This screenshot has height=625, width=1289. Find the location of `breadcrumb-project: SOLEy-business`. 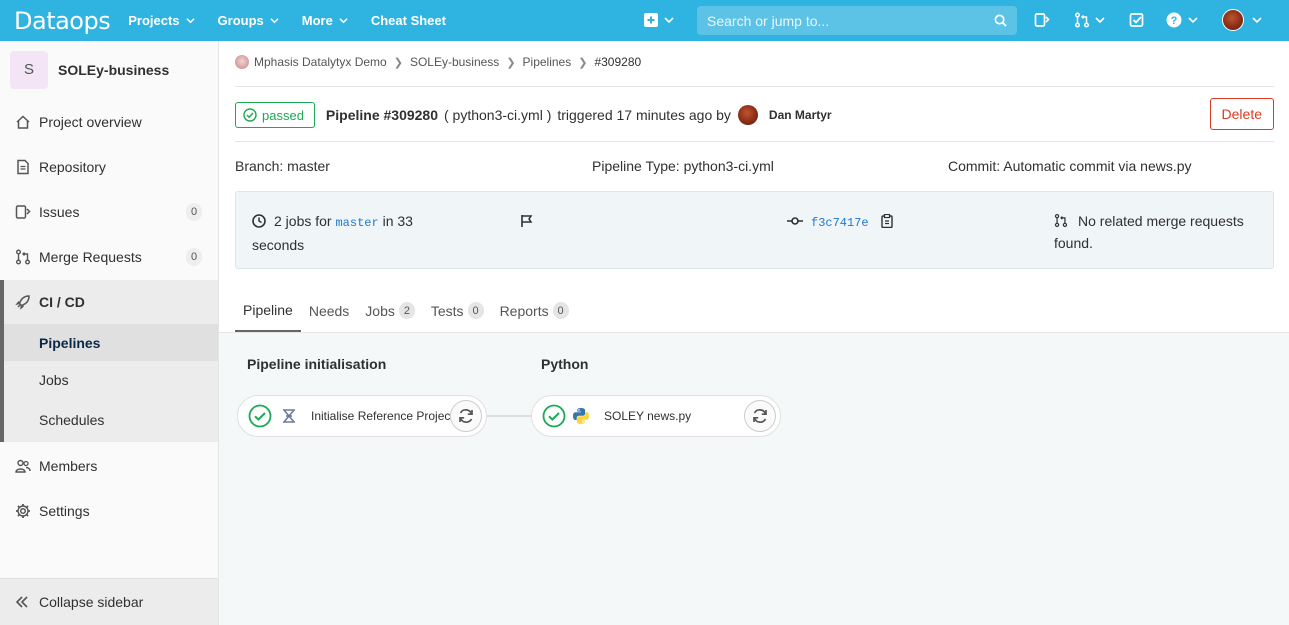

breadcrumb-project: SOLEy-business is located at coordinates (454, 62).